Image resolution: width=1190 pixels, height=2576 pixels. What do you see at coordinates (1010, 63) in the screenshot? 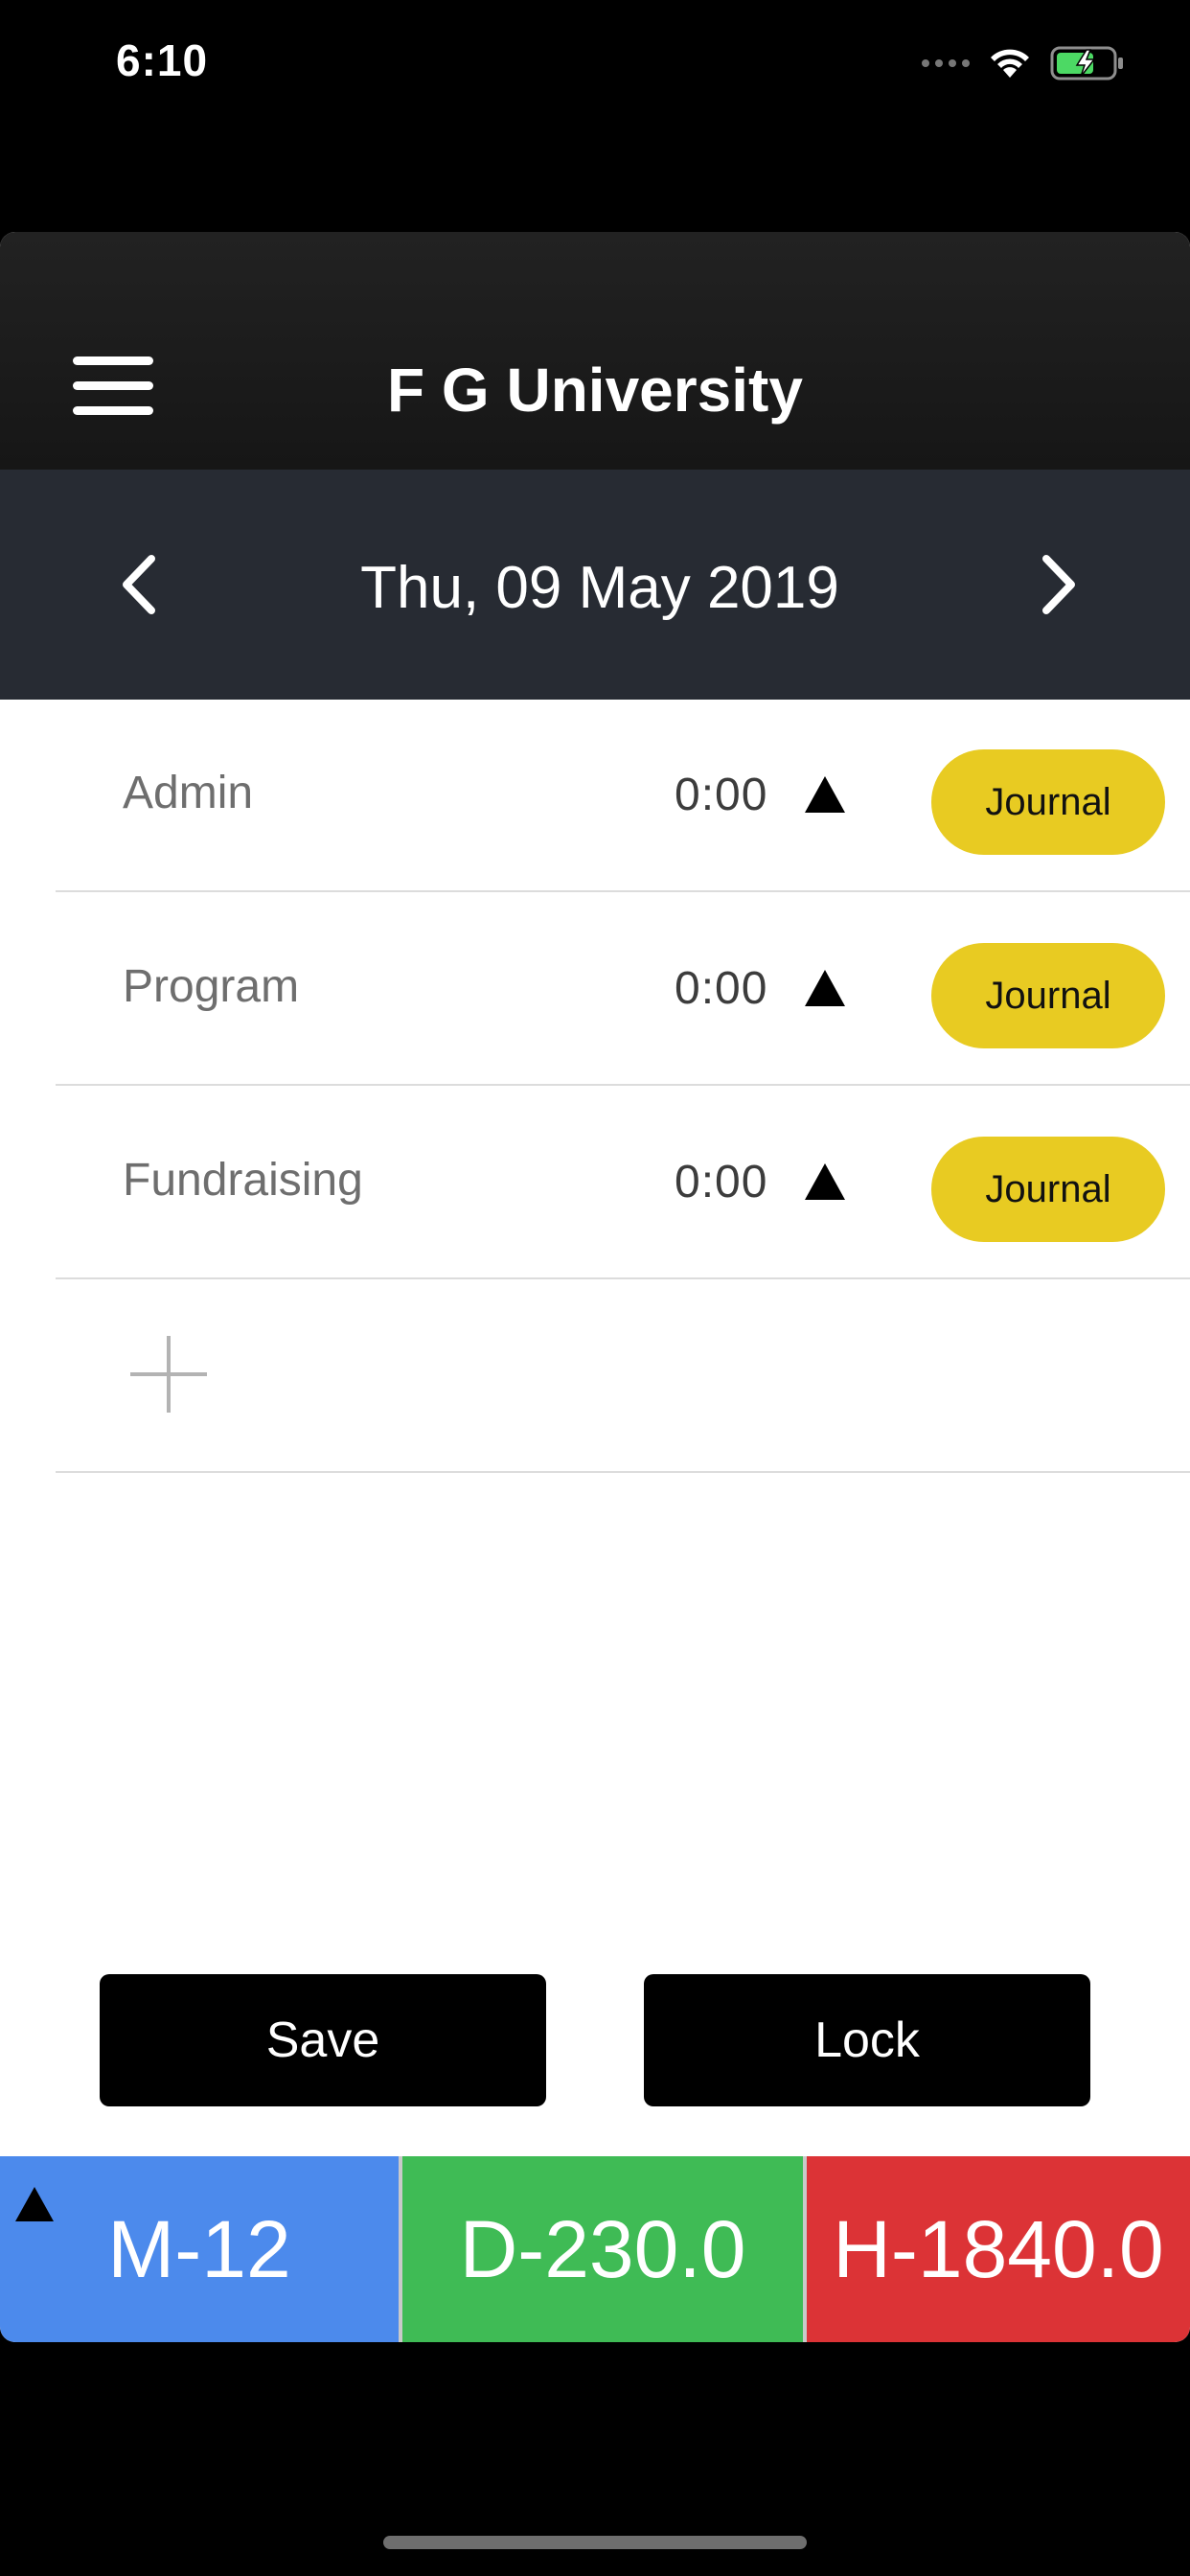
I see `wifi-icon` at bounding box center [1010, 63].